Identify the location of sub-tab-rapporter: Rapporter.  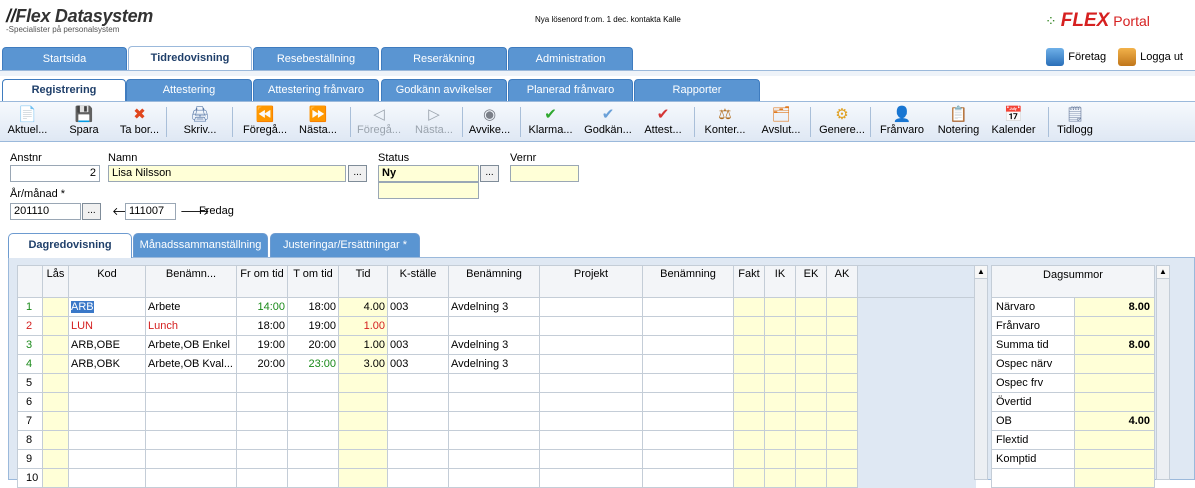
(697, 90).